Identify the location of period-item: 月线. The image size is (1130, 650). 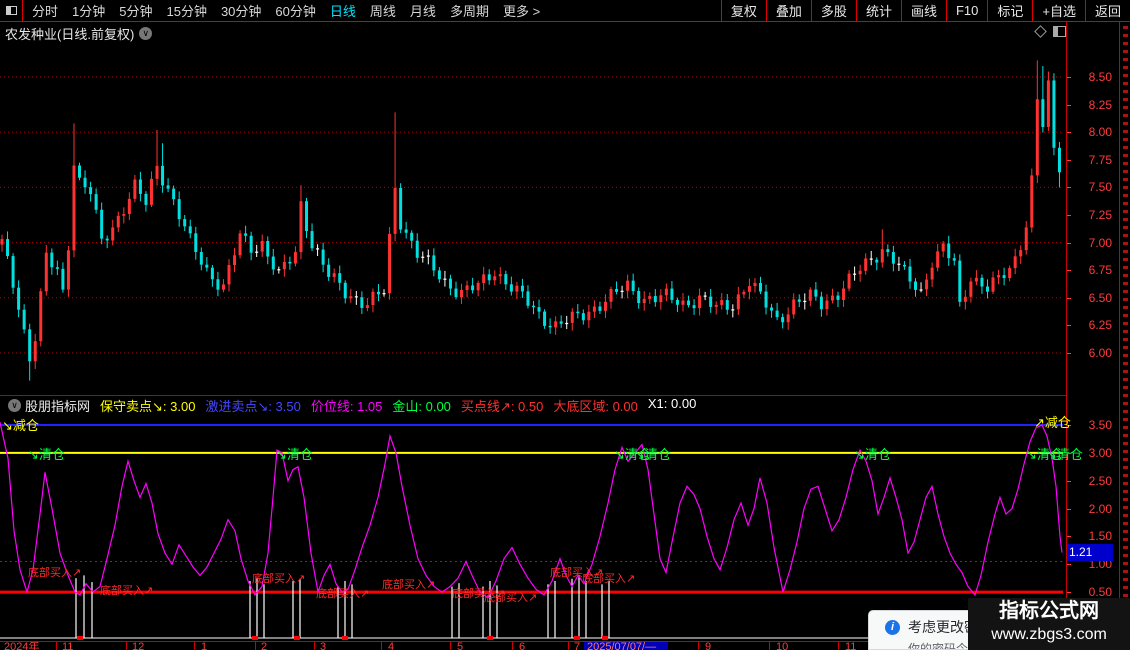
(423, 10).